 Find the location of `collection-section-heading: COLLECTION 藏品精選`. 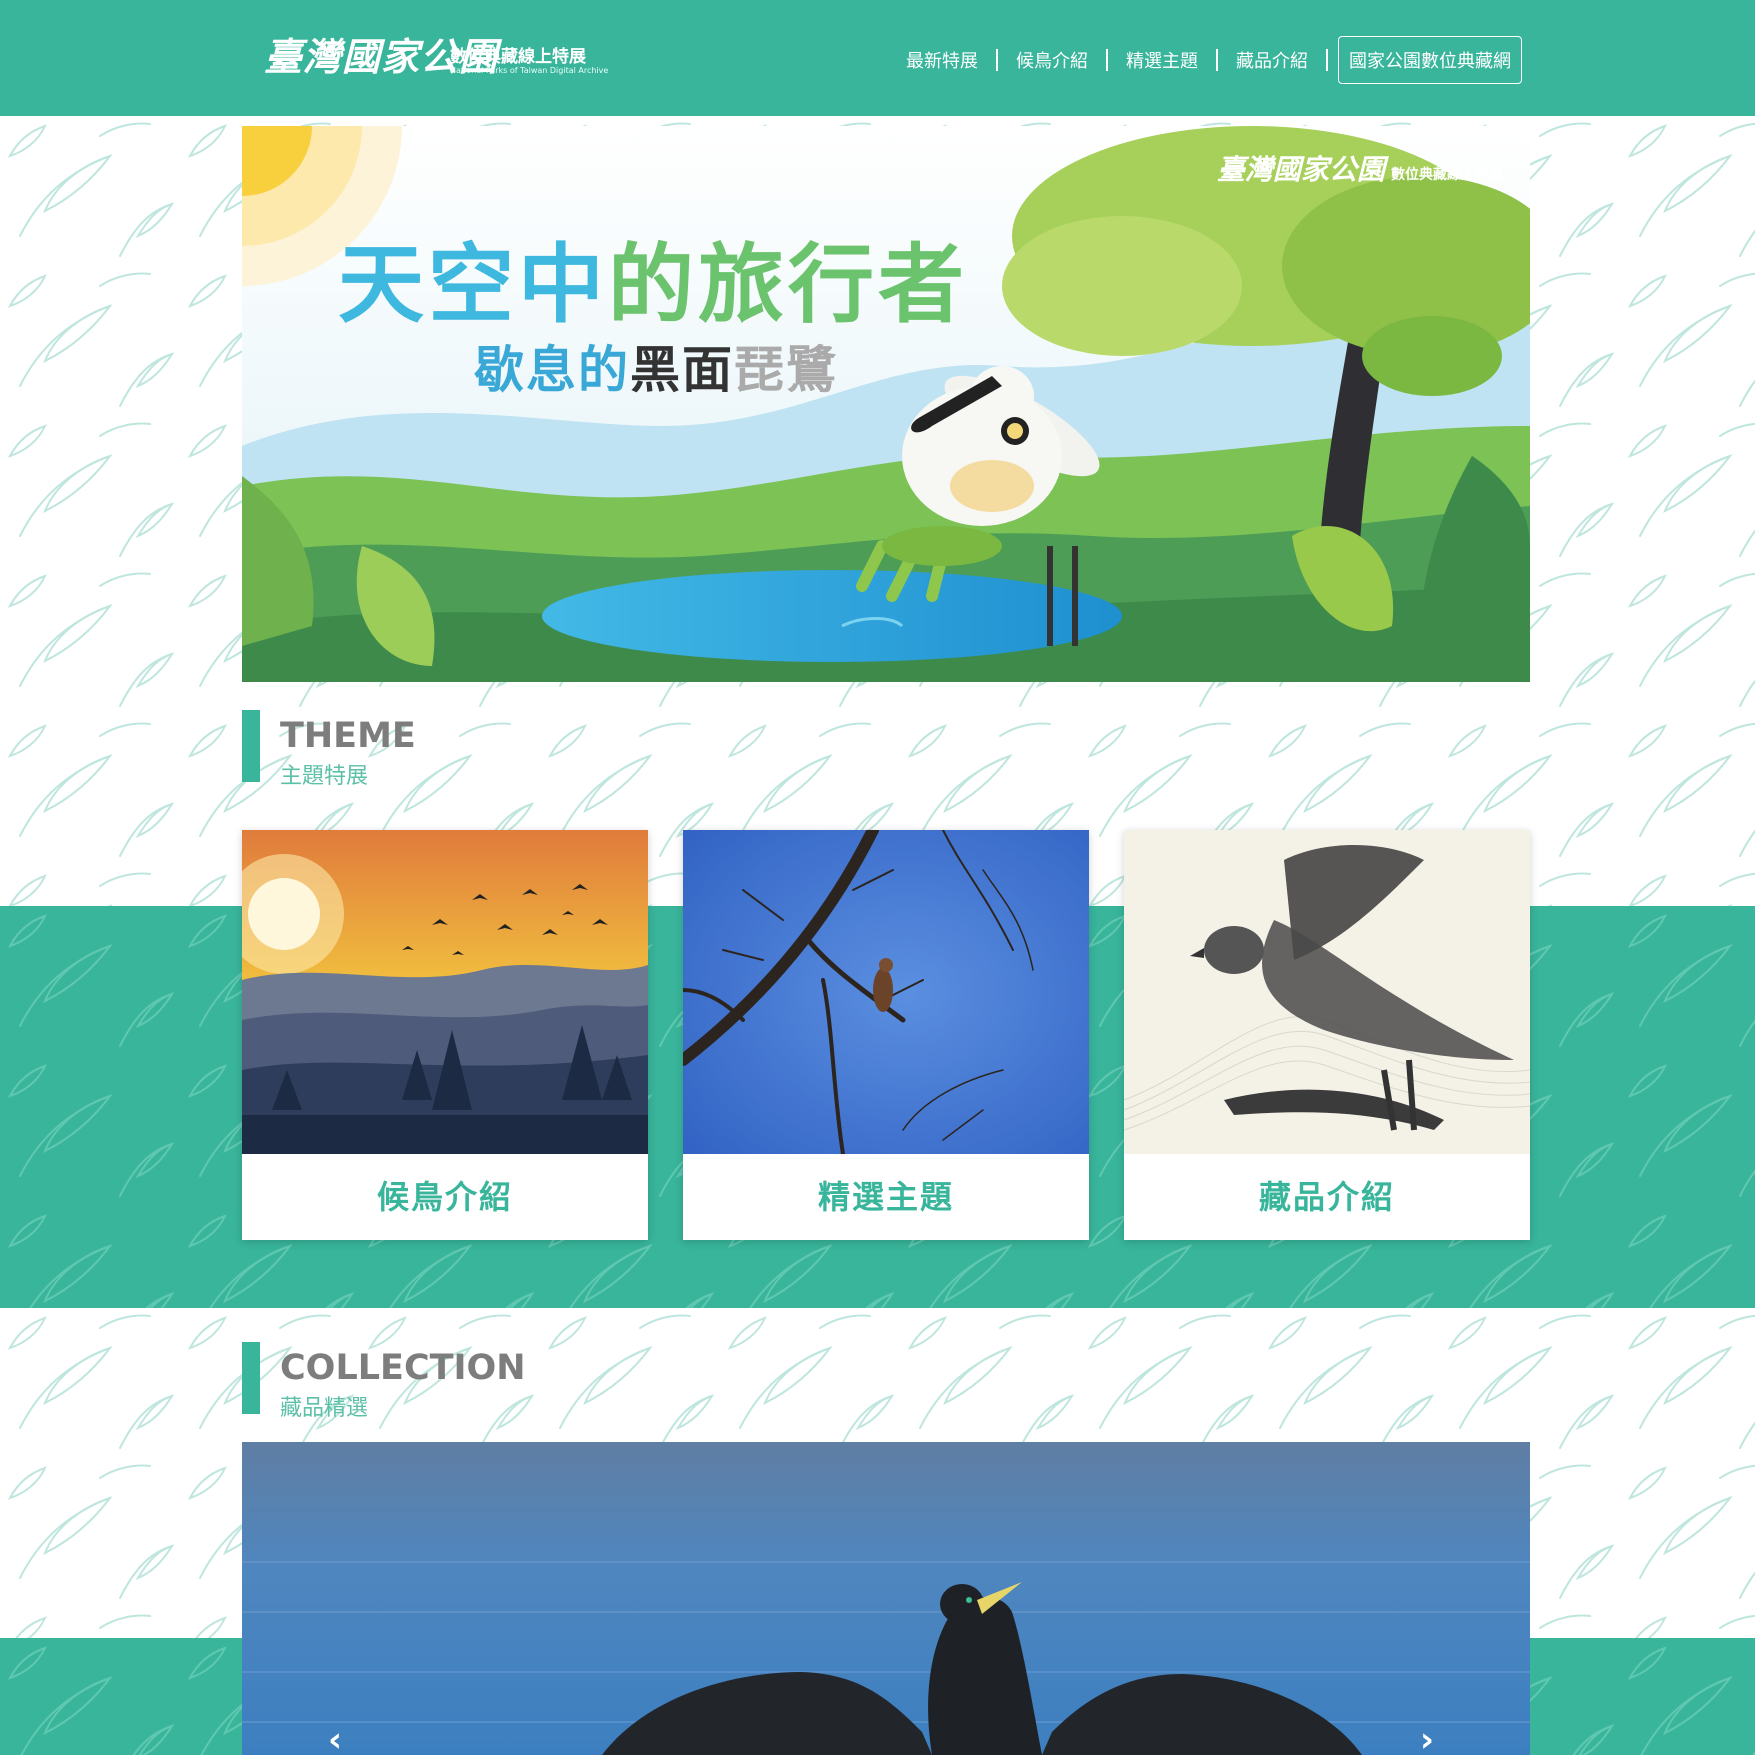

collection-section-heading: COLLECTION 藏品精選 is located at coordinates (492, 1381).